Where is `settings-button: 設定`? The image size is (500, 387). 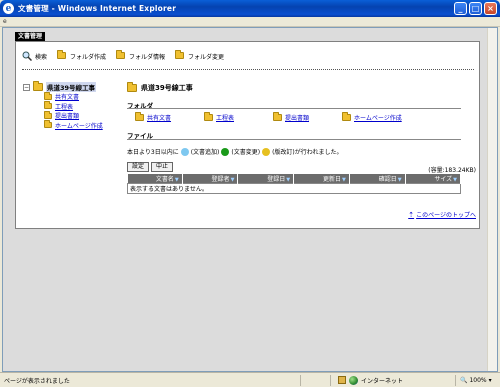 settings-button: 設定 is located at coordinates (138, 167).